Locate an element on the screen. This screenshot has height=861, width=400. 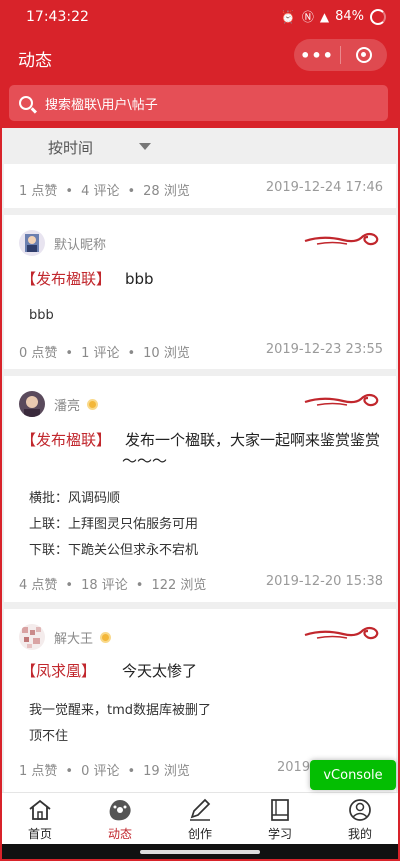
post-body-line: 顶不住 is located at coordinates (49, 736).